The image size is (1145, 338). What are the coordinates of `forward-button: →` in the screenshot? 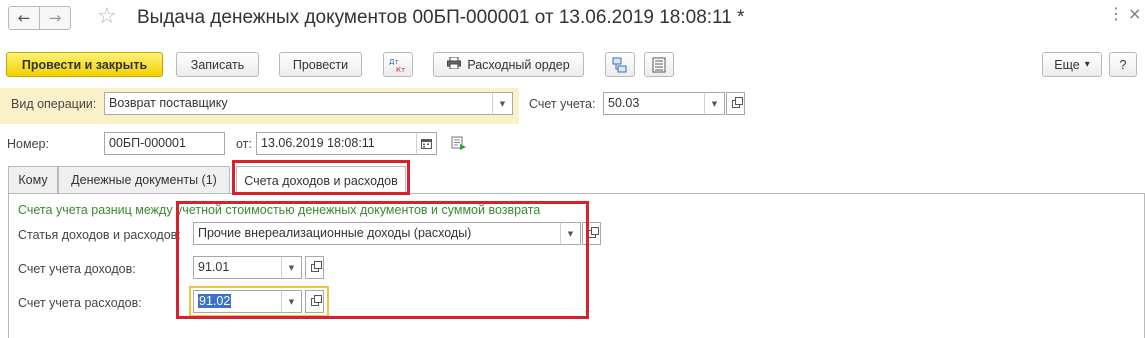 It's located at (55, 18).